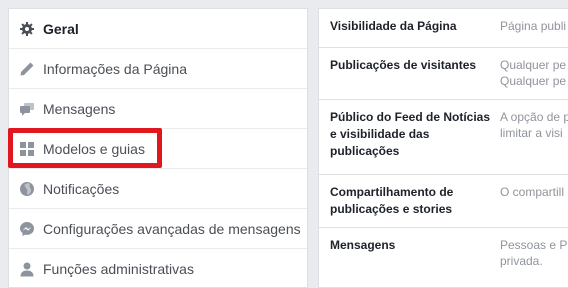 The image size is (568, 288). What do you see at coordinates (443, 255) in the screenshot?
I see `settings-row-mensagens: Mensagens Pessoas e P privada.` at bounding box center [443, 255].